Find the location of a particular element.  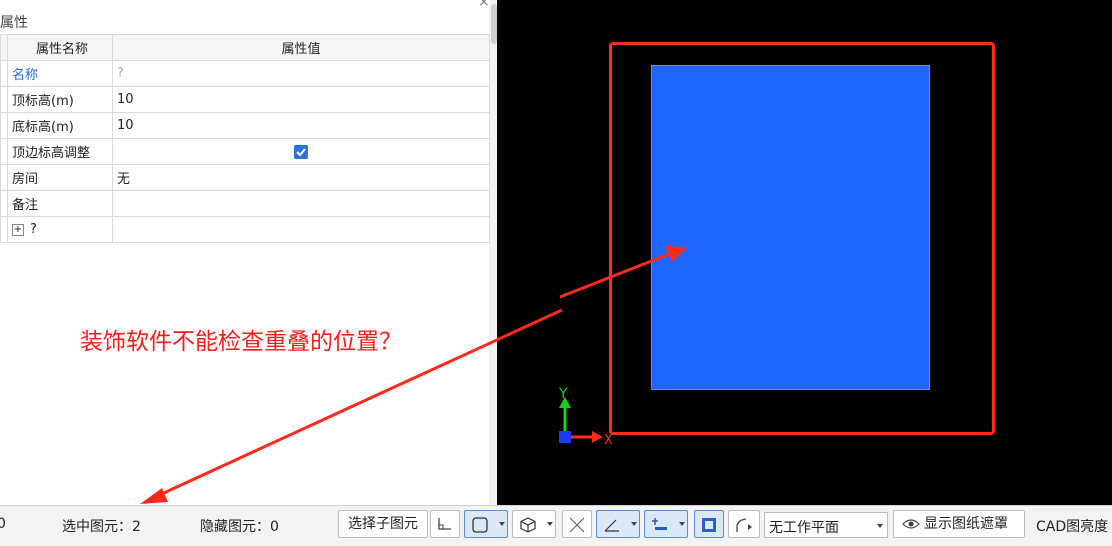

table-row: +? is located at coordinates (245, 229).